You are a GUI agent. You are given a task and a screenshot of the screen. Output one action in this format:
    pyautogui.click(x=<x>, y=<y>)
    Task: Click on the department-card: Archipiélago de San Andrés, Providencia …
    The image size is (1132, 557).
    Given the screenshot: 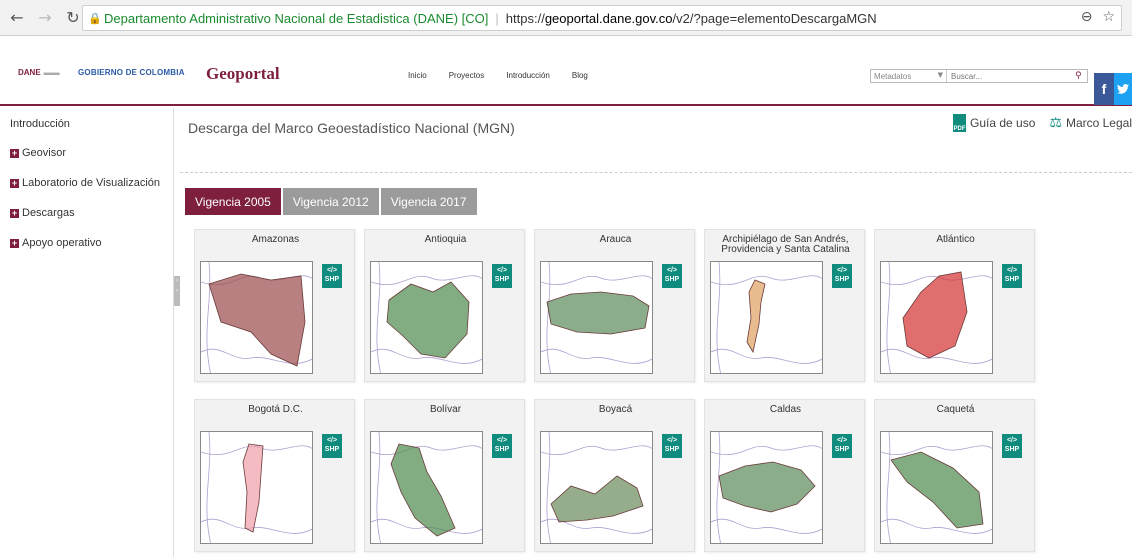 What is the action you would take?
    pyautogui.click(x=784, y=305)
    